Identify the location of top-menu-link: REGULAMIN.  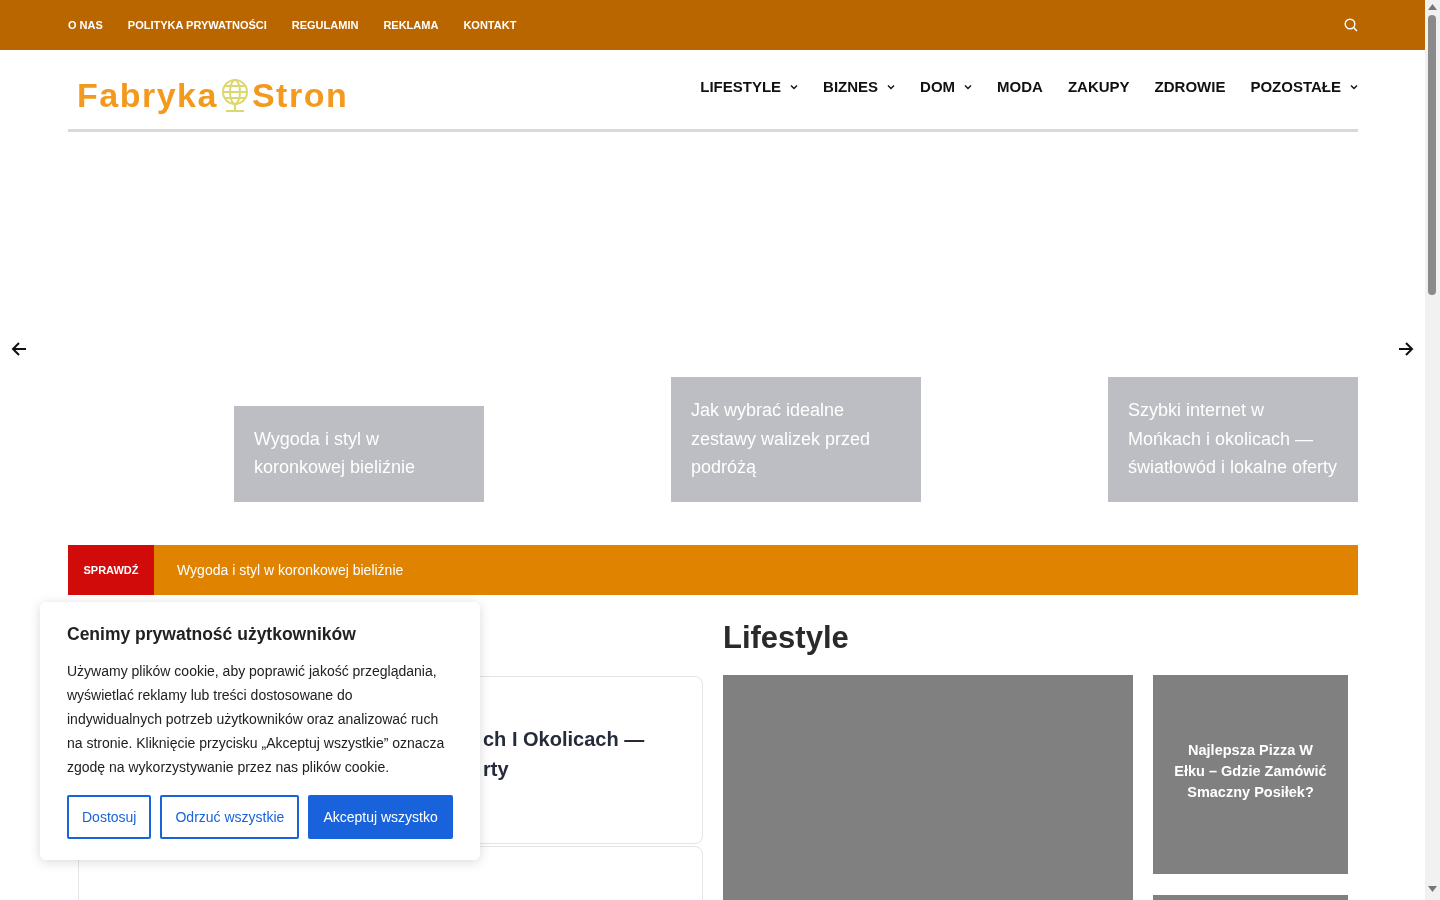
(325, 25).